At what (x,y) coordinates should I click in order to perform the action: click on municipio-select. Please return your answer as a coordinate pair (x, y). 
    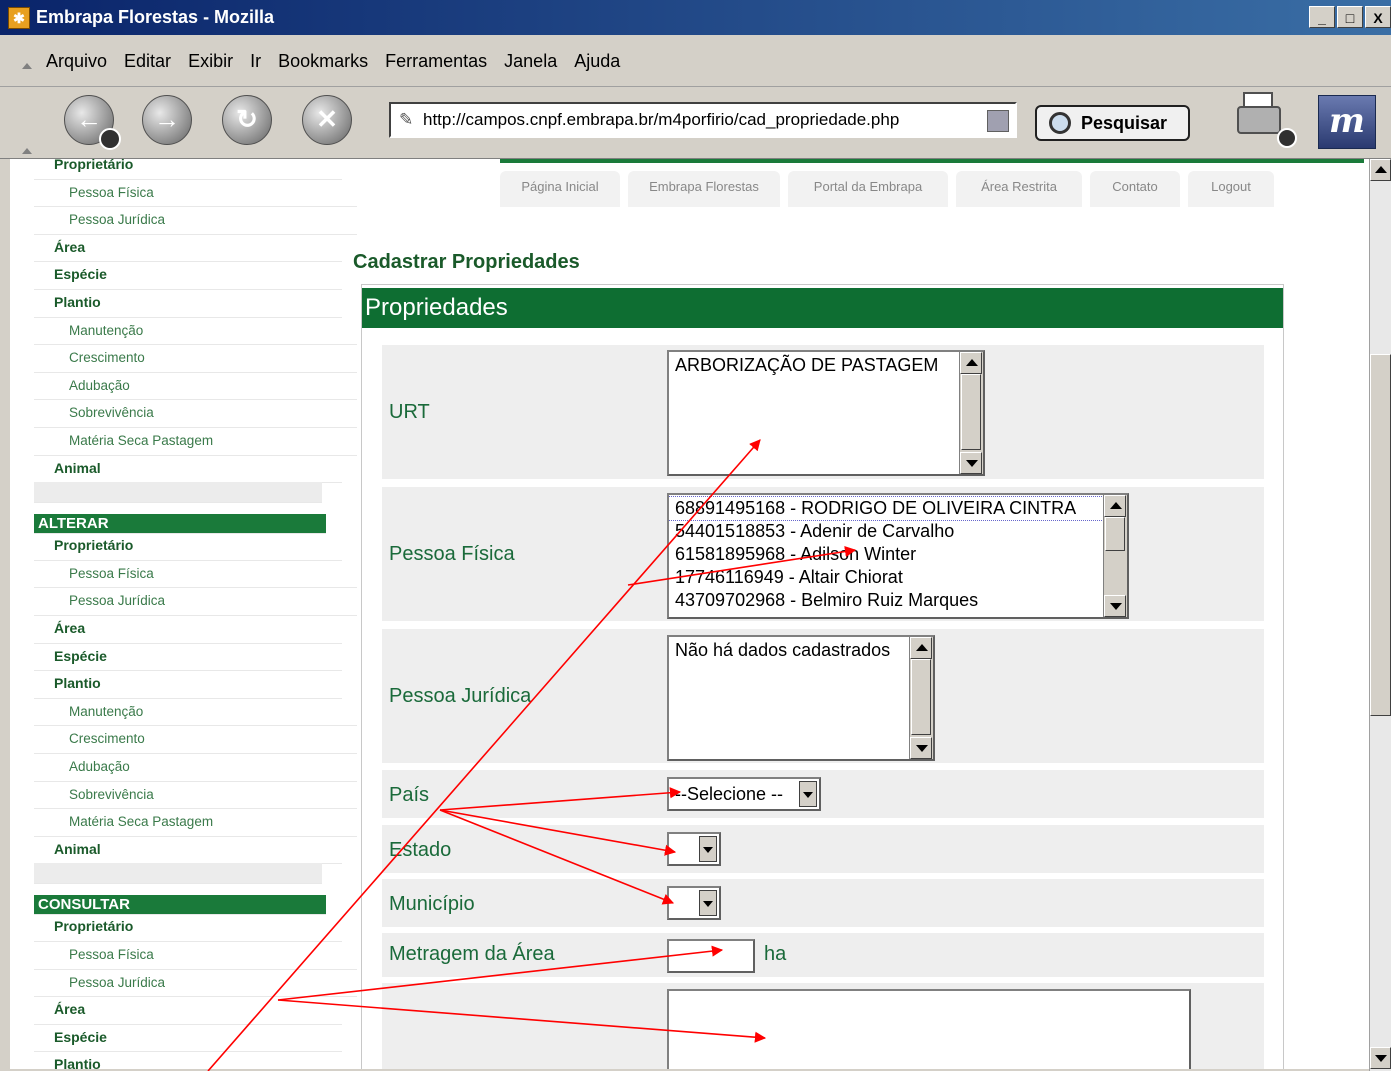
    Looking at the image, I should click on (694, 903).